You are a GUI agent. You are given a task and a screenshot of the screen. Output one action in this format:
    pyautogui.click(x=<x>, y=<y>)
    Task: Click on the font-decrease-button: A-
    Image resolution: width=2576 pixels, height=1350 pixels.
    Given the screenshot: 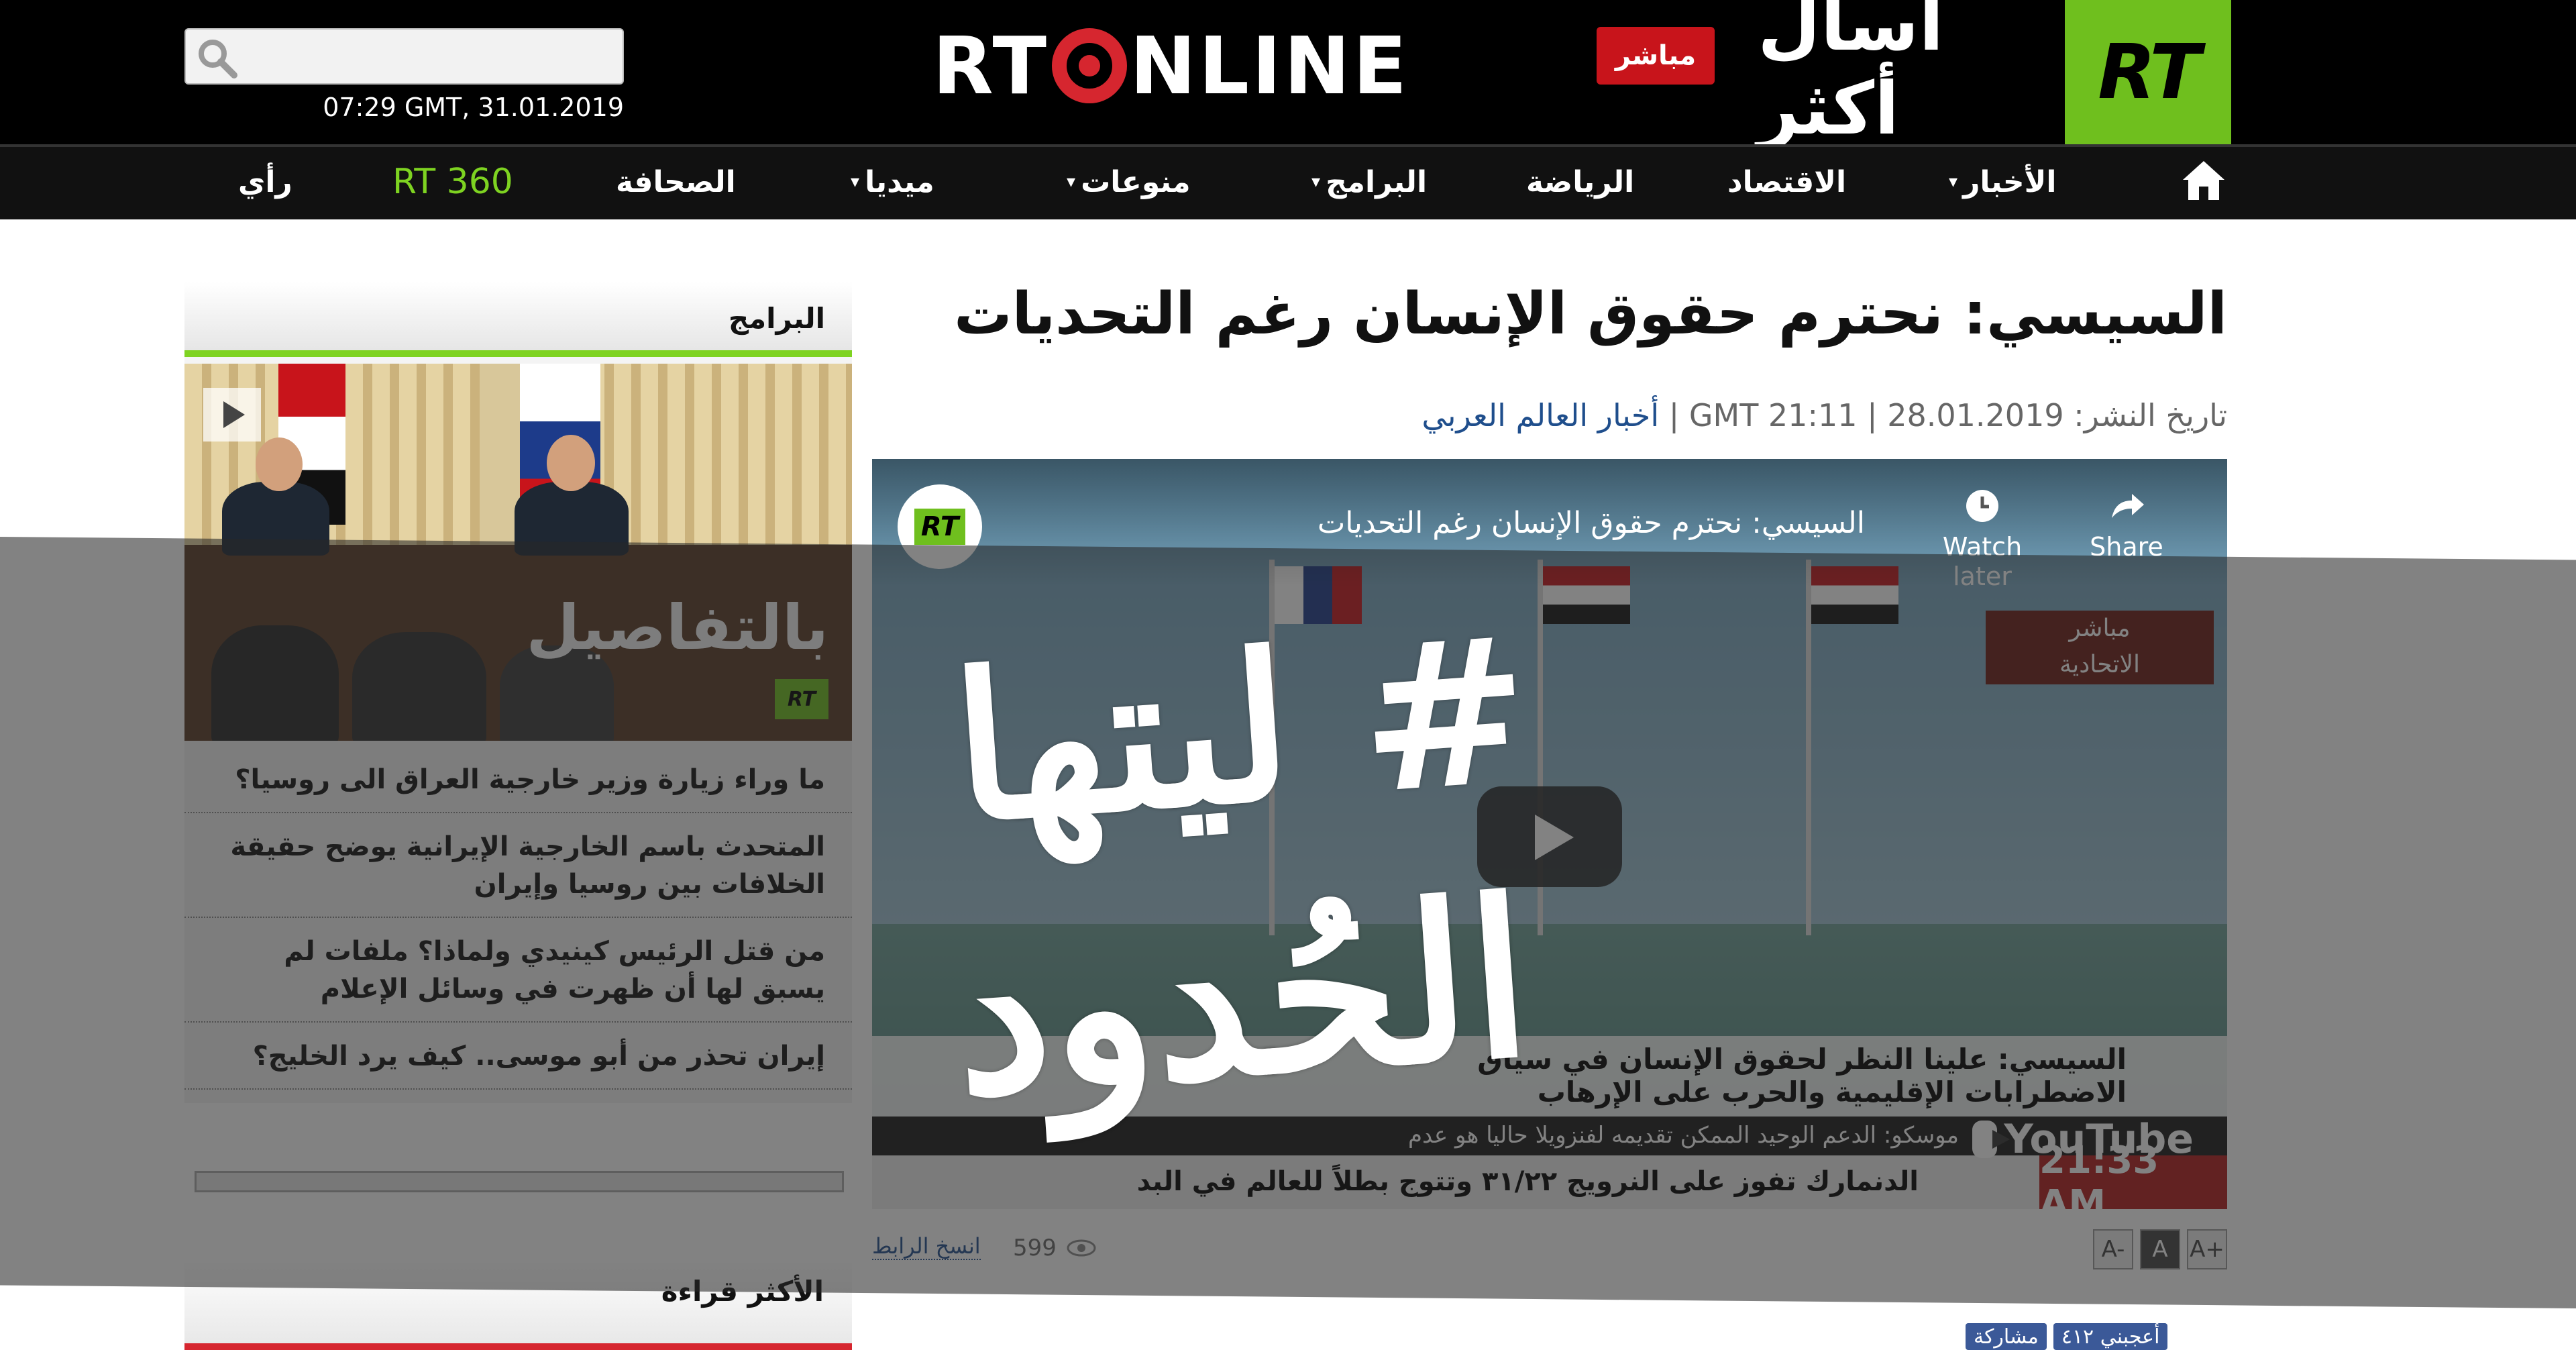 What is the action you would take?
    pyautogui.click(x=2113, y=1249)
    